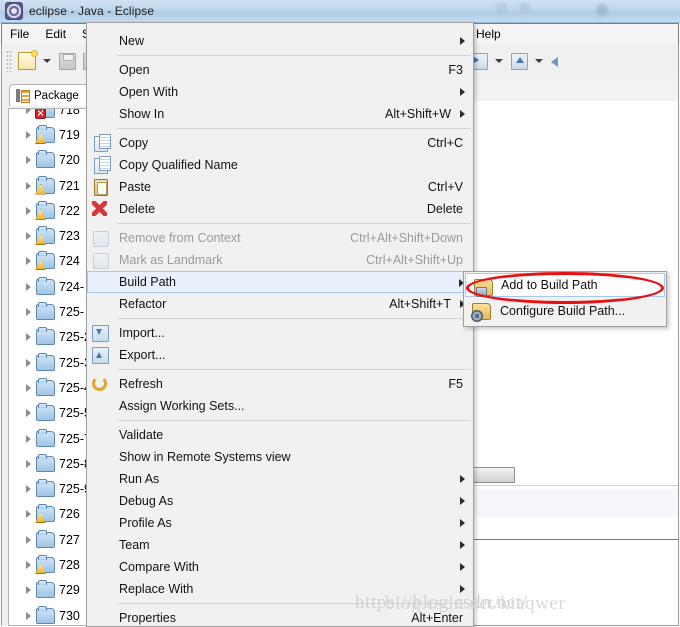 The width and height of the screenshot is (680, 627). I want to click on submenu-item-label: Add to Build Path, so click(549, 285).